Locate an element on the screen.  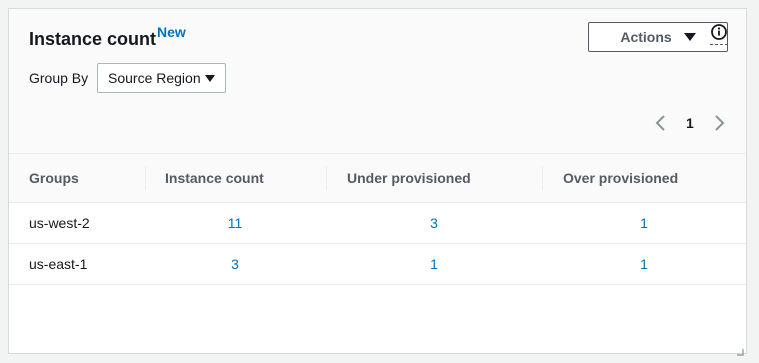
previous-page-icon is located at coordinates (661, 123).